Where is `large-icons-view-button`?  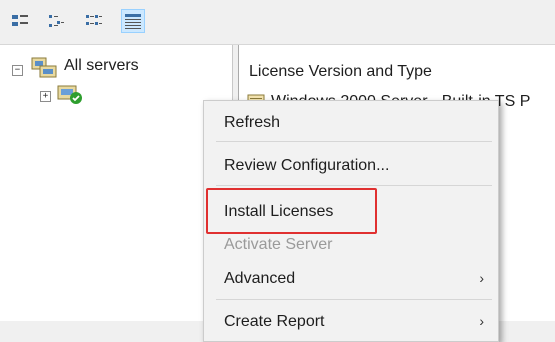 large-icons-view-button is located at coordinates (20, 21).